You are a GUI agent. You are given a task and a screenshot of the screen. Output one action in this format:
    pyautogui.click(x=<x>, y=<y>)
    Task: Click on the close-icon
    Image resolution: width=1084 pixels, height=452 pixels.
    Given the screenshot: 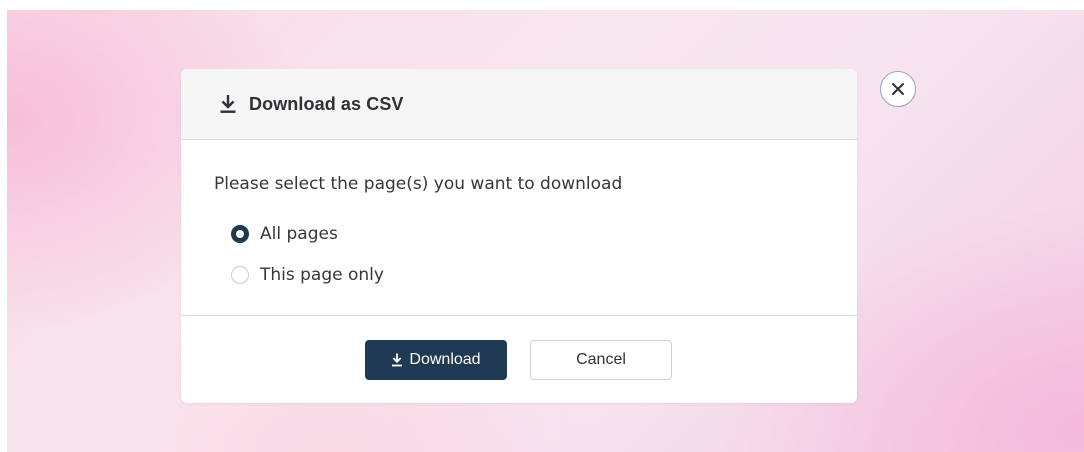 What is the action you would take?
    pyautogui.click(x=898, y=89)
    